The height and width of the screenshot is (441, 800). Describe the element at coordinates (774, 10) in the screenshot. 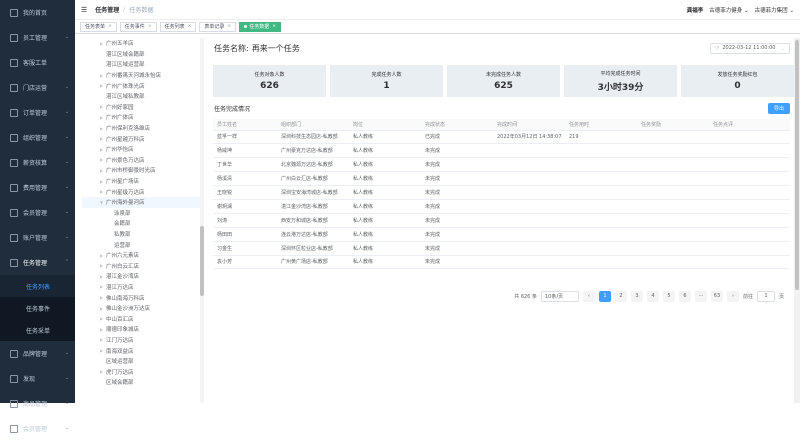

I see `org-switcher-2: 古德菲力集团 ⌄` at that location.